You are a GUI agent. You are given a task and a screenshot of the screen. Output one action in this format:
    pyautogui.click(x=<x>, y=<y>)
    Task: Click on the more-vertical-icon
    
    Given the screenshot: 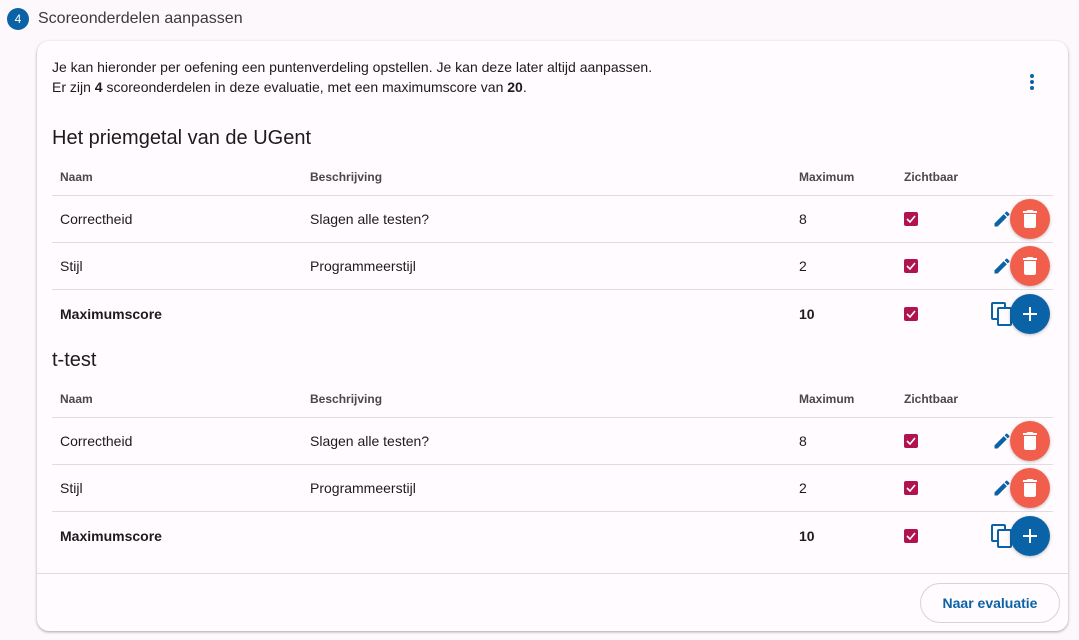 What is the action you would take?
    pyautogui.click(x=1032, y=82)
    